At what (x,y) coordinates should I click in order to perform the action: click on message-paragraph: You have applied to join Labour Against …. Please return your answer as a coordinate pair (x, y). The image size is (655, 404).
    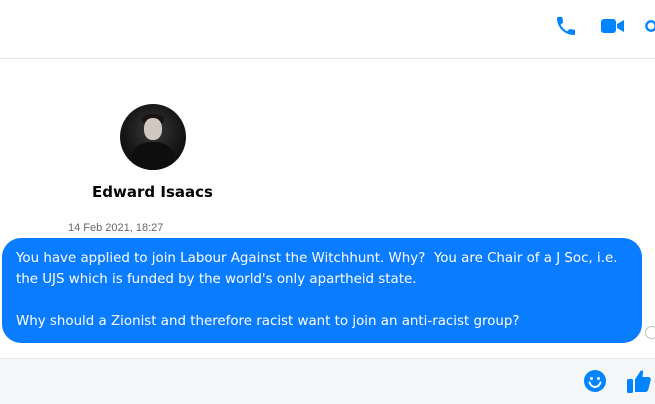
    Looking at the image, I should click on (319, 269).